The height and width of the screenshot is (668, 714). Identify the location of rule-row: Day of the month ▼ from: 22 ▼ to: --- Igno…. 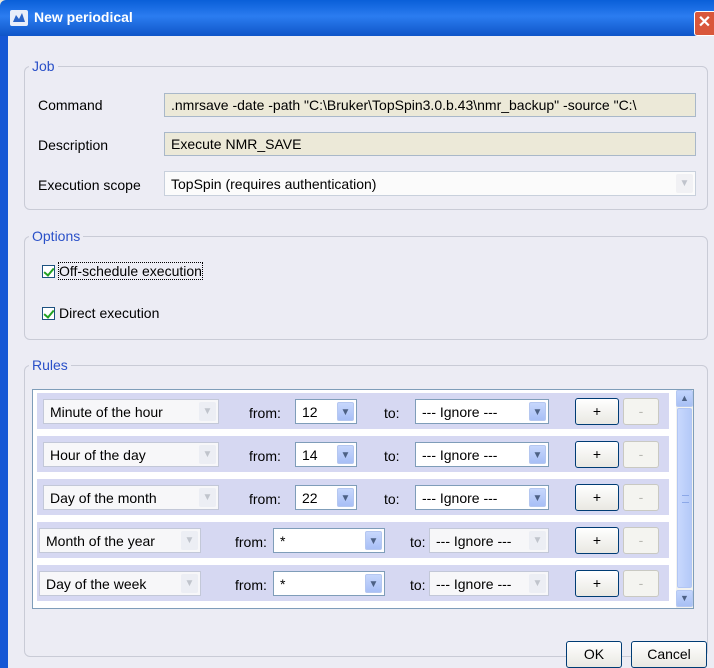
(353, 497).